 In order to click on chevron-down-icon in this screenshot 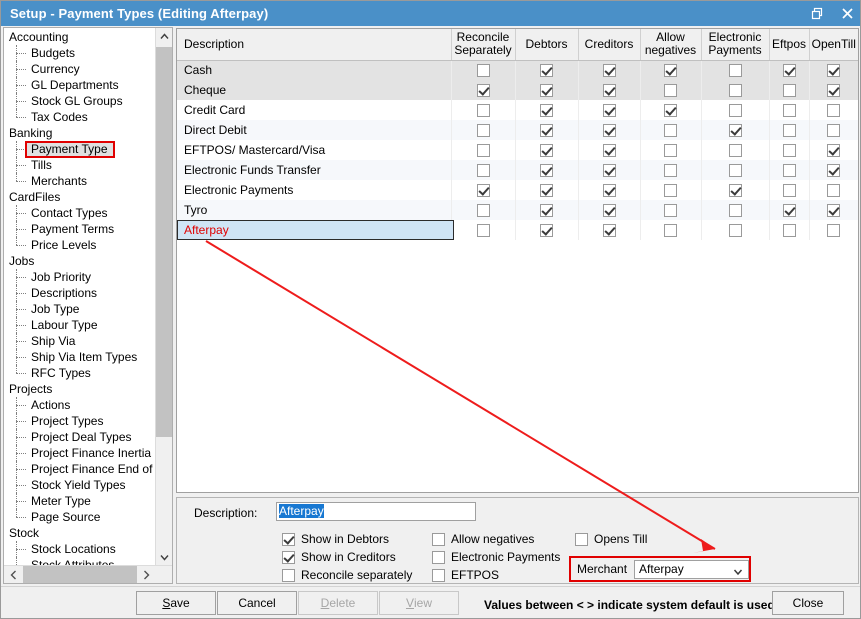, I will do `click(164, 557)`.